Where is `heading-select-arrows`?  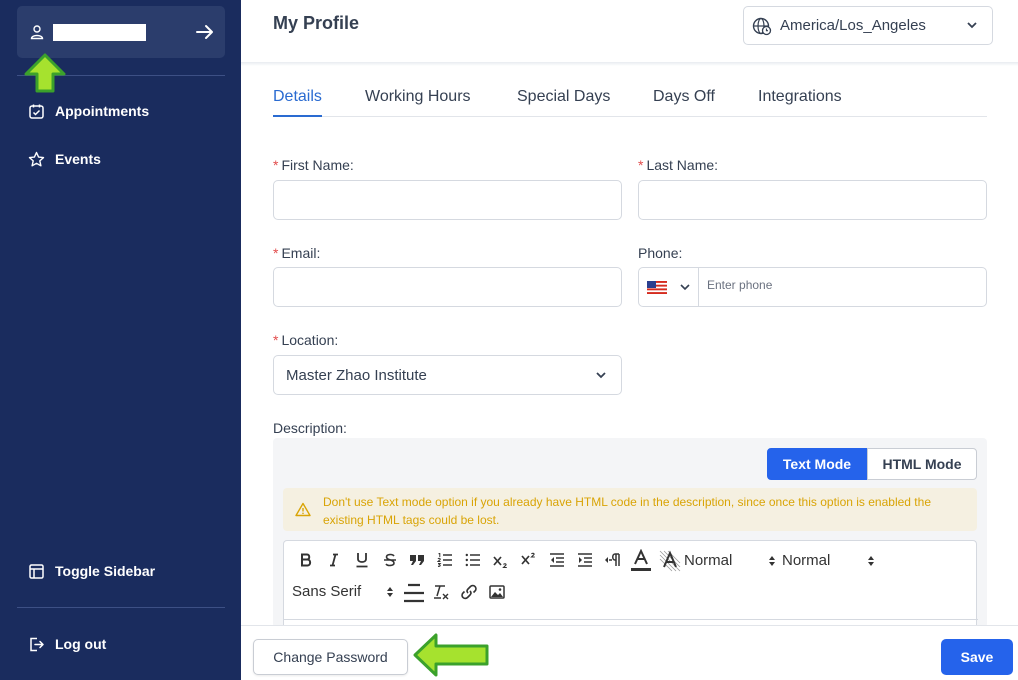 heading-select-arrows is located at coordinates (772, 561).